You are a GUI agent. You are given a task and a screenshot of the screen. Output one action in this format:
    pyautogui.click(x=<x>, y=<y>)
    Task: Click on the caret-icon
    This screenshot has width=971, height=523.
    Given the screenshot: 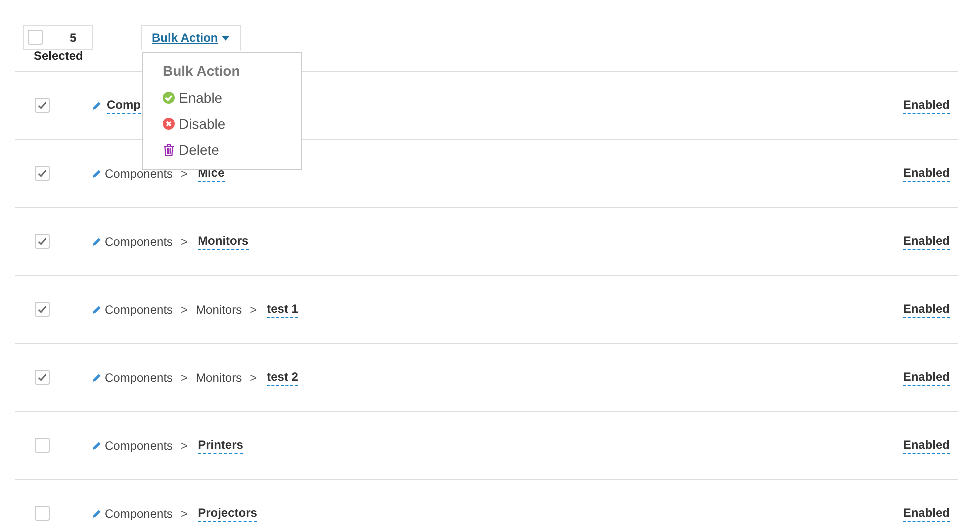 What is the action you would take?
    pyautogui.click(x=226, y=38)
    